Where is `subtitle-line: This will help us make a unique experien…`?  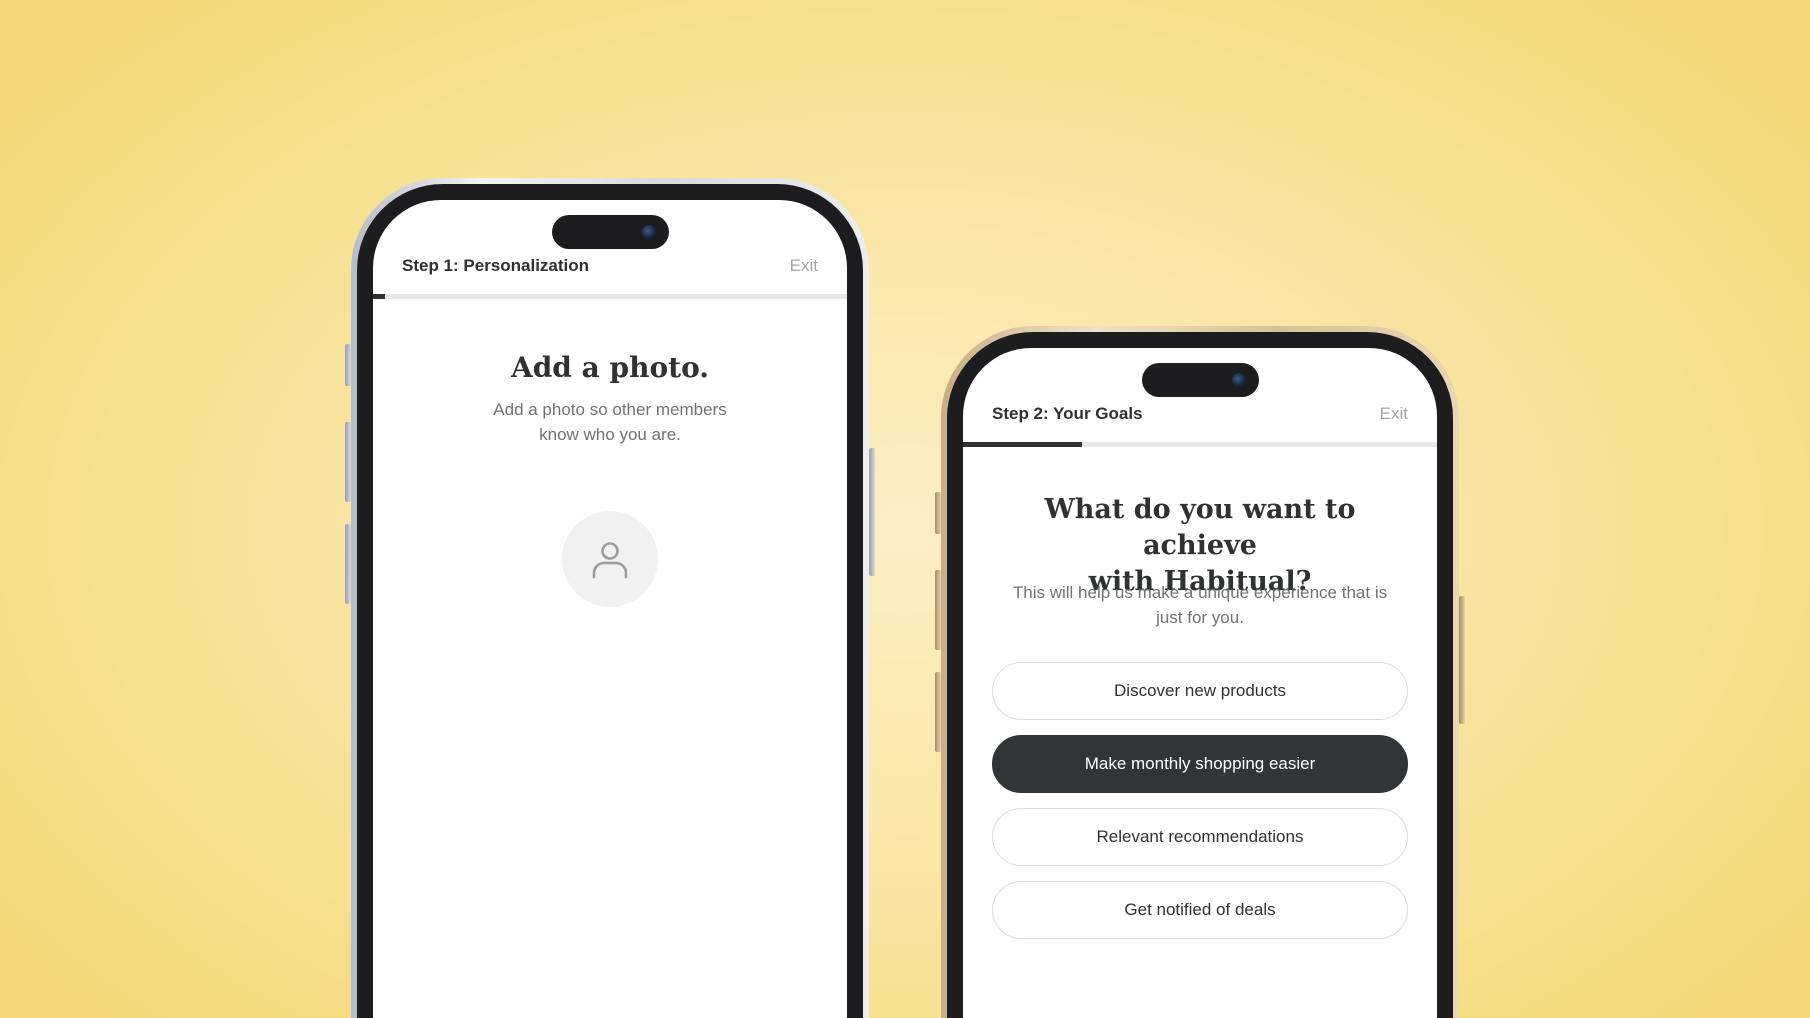 subtitle-line: This will help us make a unique experien… is located at coordinates (1200, 592).